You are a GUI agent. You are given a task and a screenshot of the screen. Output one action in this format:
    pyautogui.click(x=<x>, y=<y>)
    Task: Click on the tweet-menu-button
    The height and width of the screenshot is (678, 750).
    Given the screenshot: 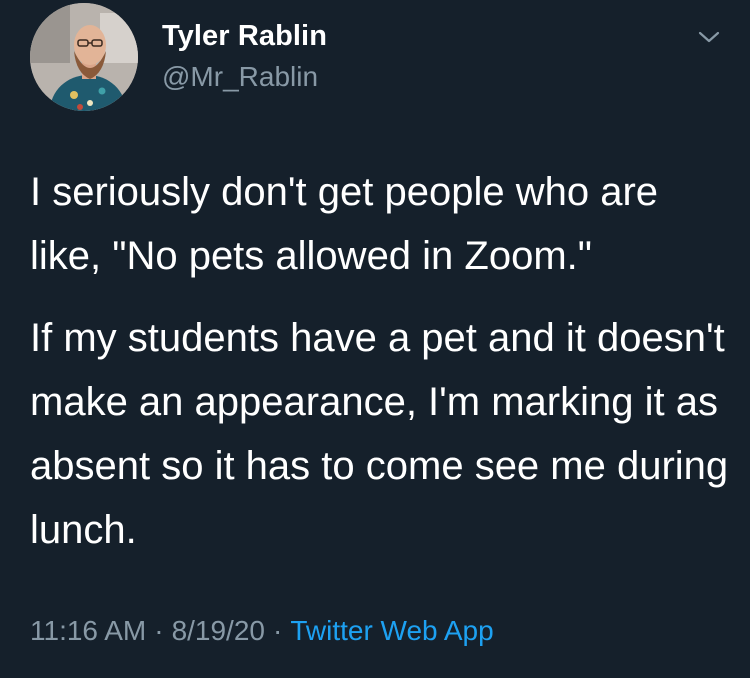 What is the action you would take?
    pyautogui.click(x=709, y=37)
    